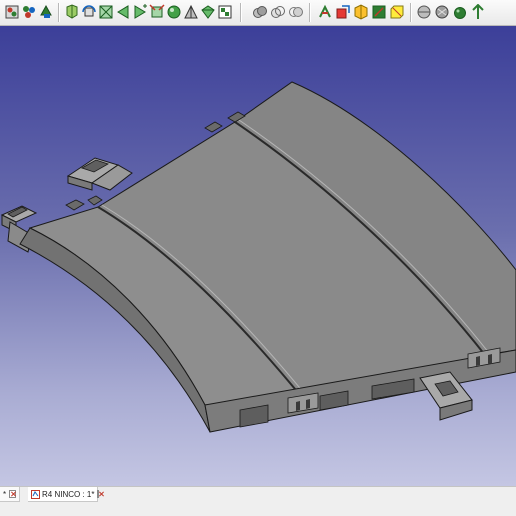  I want to click on std-views-icon, so click(89, 12).